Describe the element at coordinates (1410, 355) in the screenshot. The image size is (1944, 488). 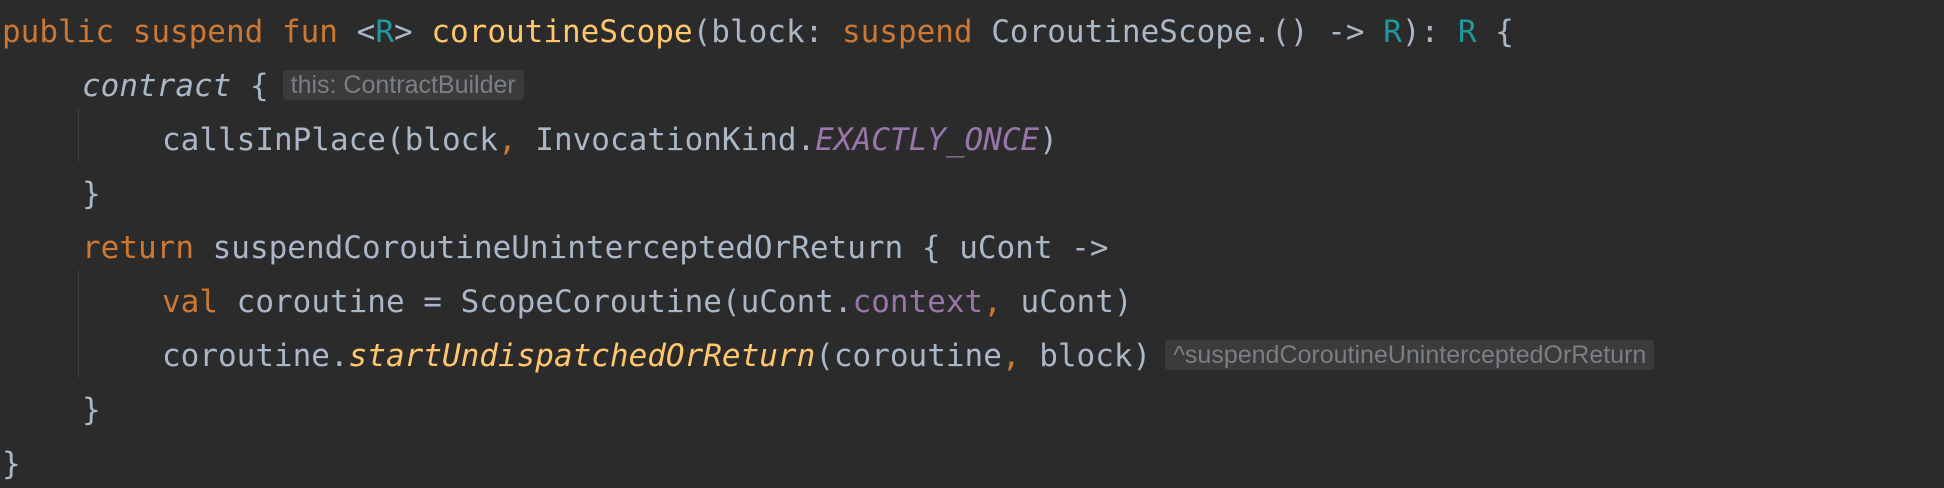
I see `inlay-hint-return-label: ^suspendCoroutineUninterceptedOrReturn` at that location.